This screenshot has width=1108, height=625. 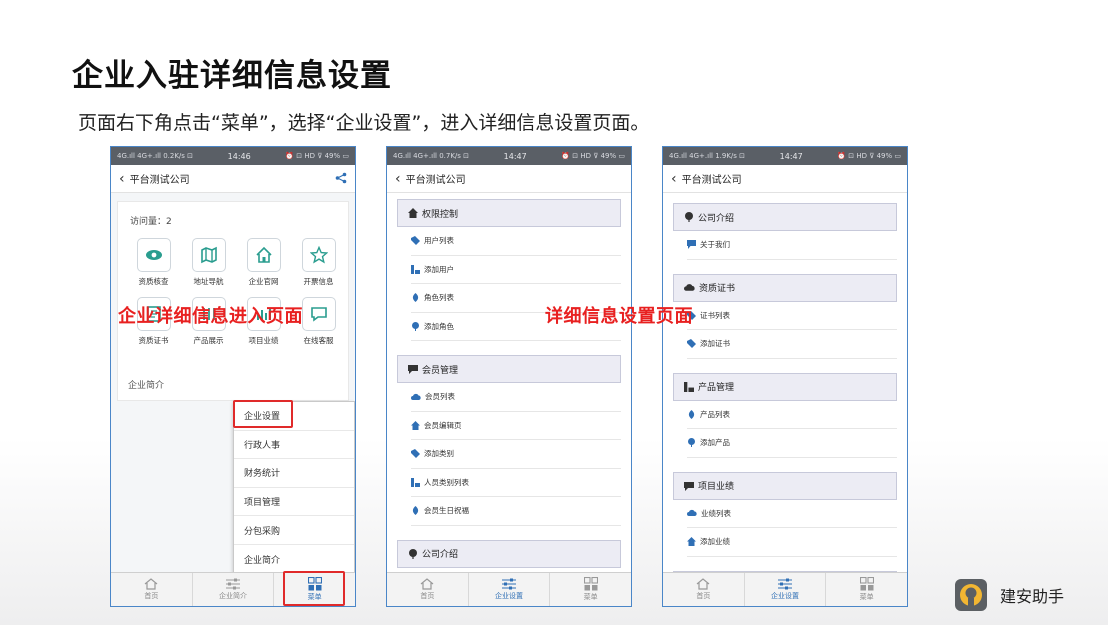 I want to click on group-products: 产品管理, so click(x=785, y=386).